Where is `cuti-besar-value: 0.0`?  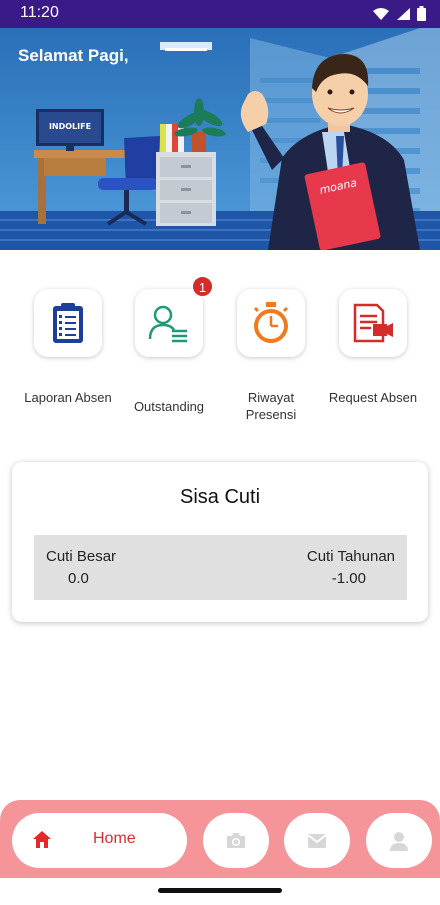 cuti-besar-value: 0.0 is located at coordinates (78, 578).